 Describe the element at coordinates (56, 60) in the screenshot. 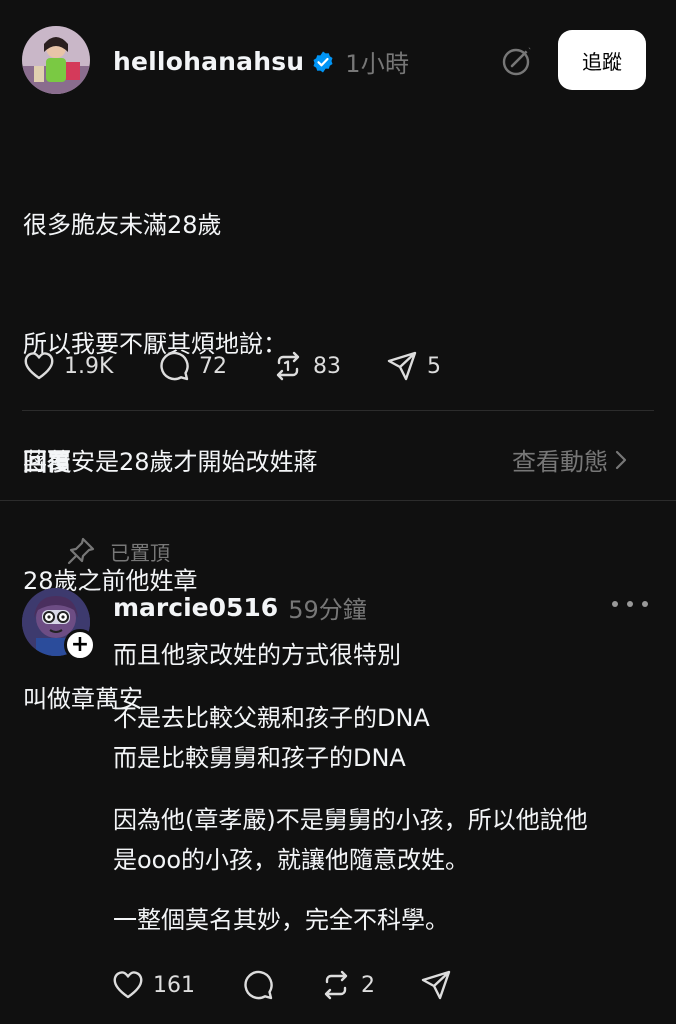

I see `author-avatar` at that location.